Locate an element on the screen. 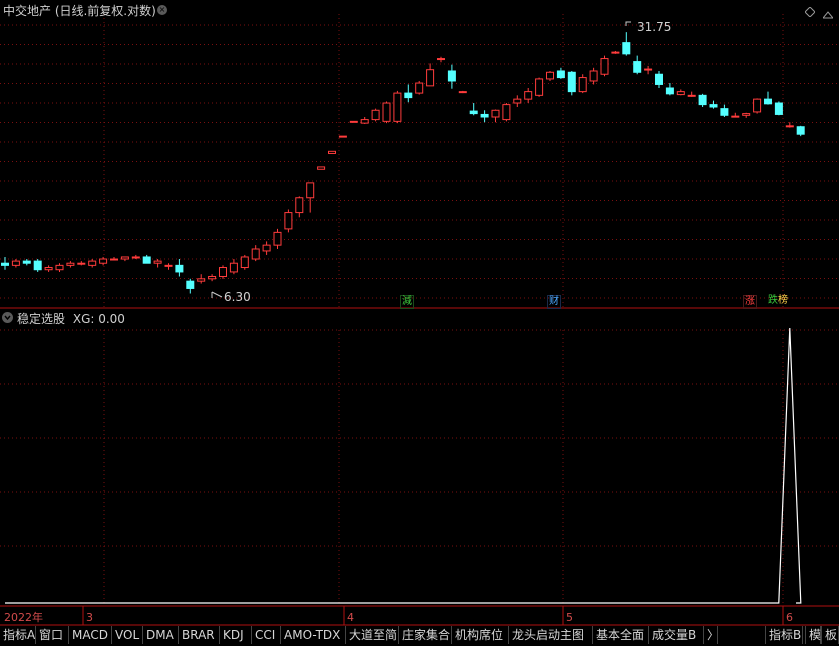 The height and width of the screenshot is (646, 839). tab-4: DMA is located at coordinates (161, 635).